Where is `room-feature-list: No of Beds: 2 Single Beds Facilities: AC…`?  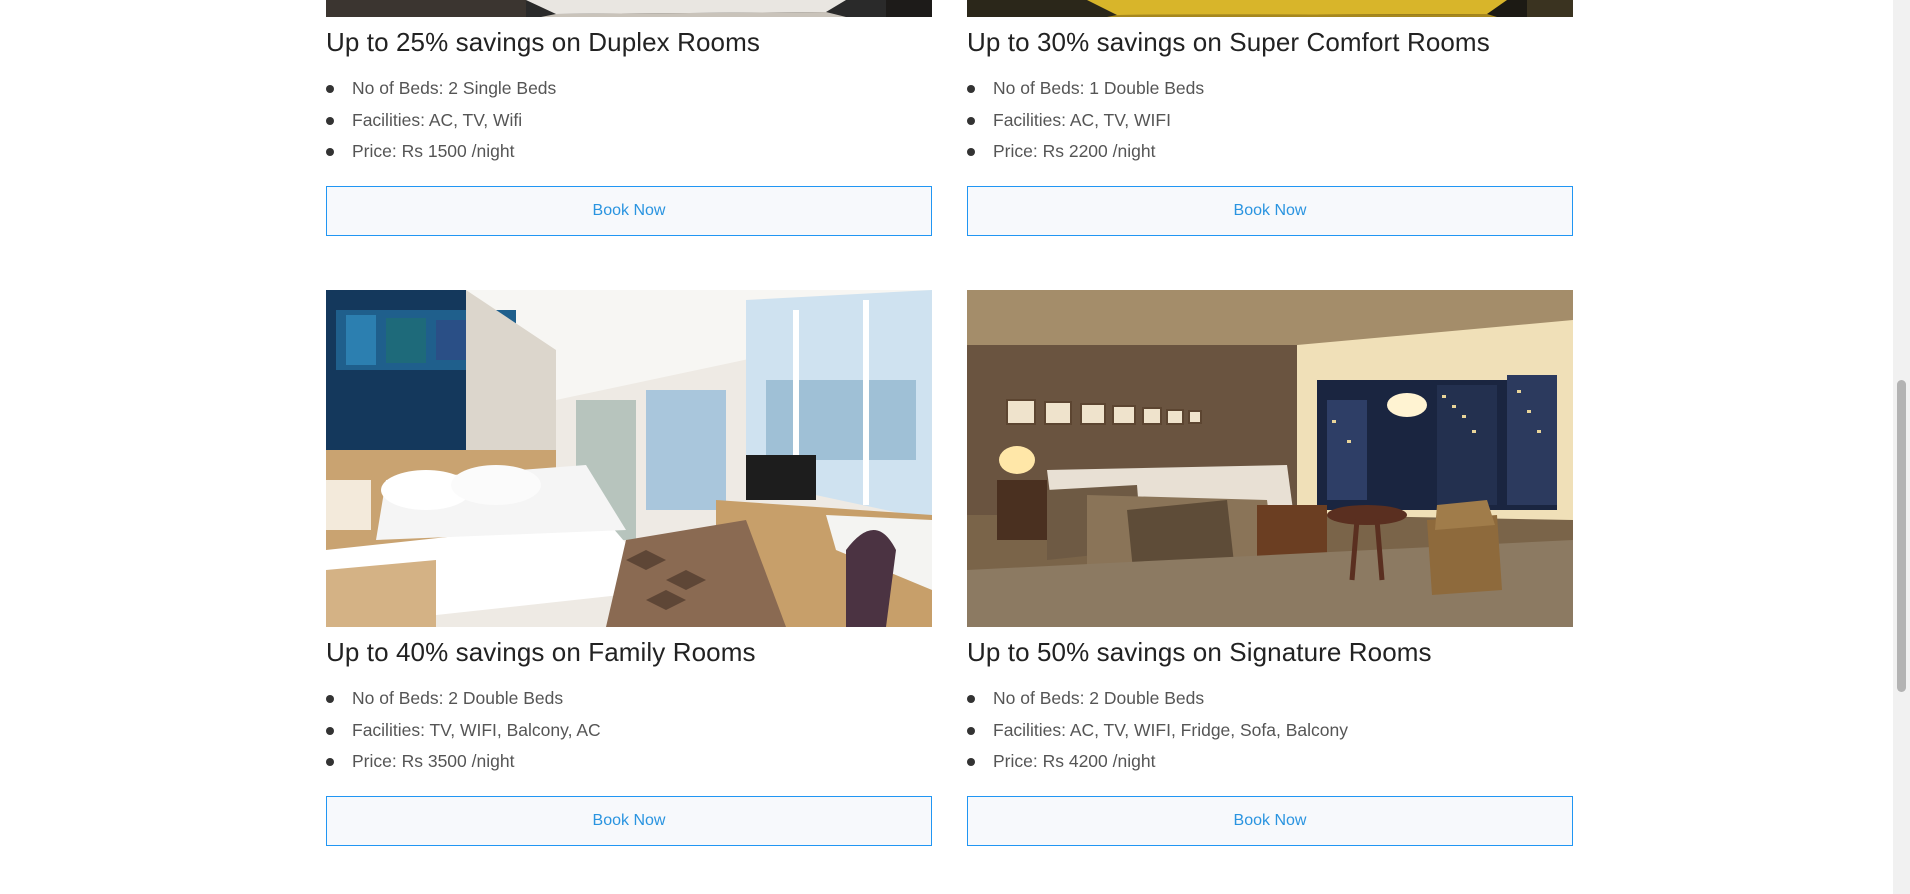
room-feature-list: No of Beds: 2 Single Beds Facilities: AC… is located at coordinates (629, 120).